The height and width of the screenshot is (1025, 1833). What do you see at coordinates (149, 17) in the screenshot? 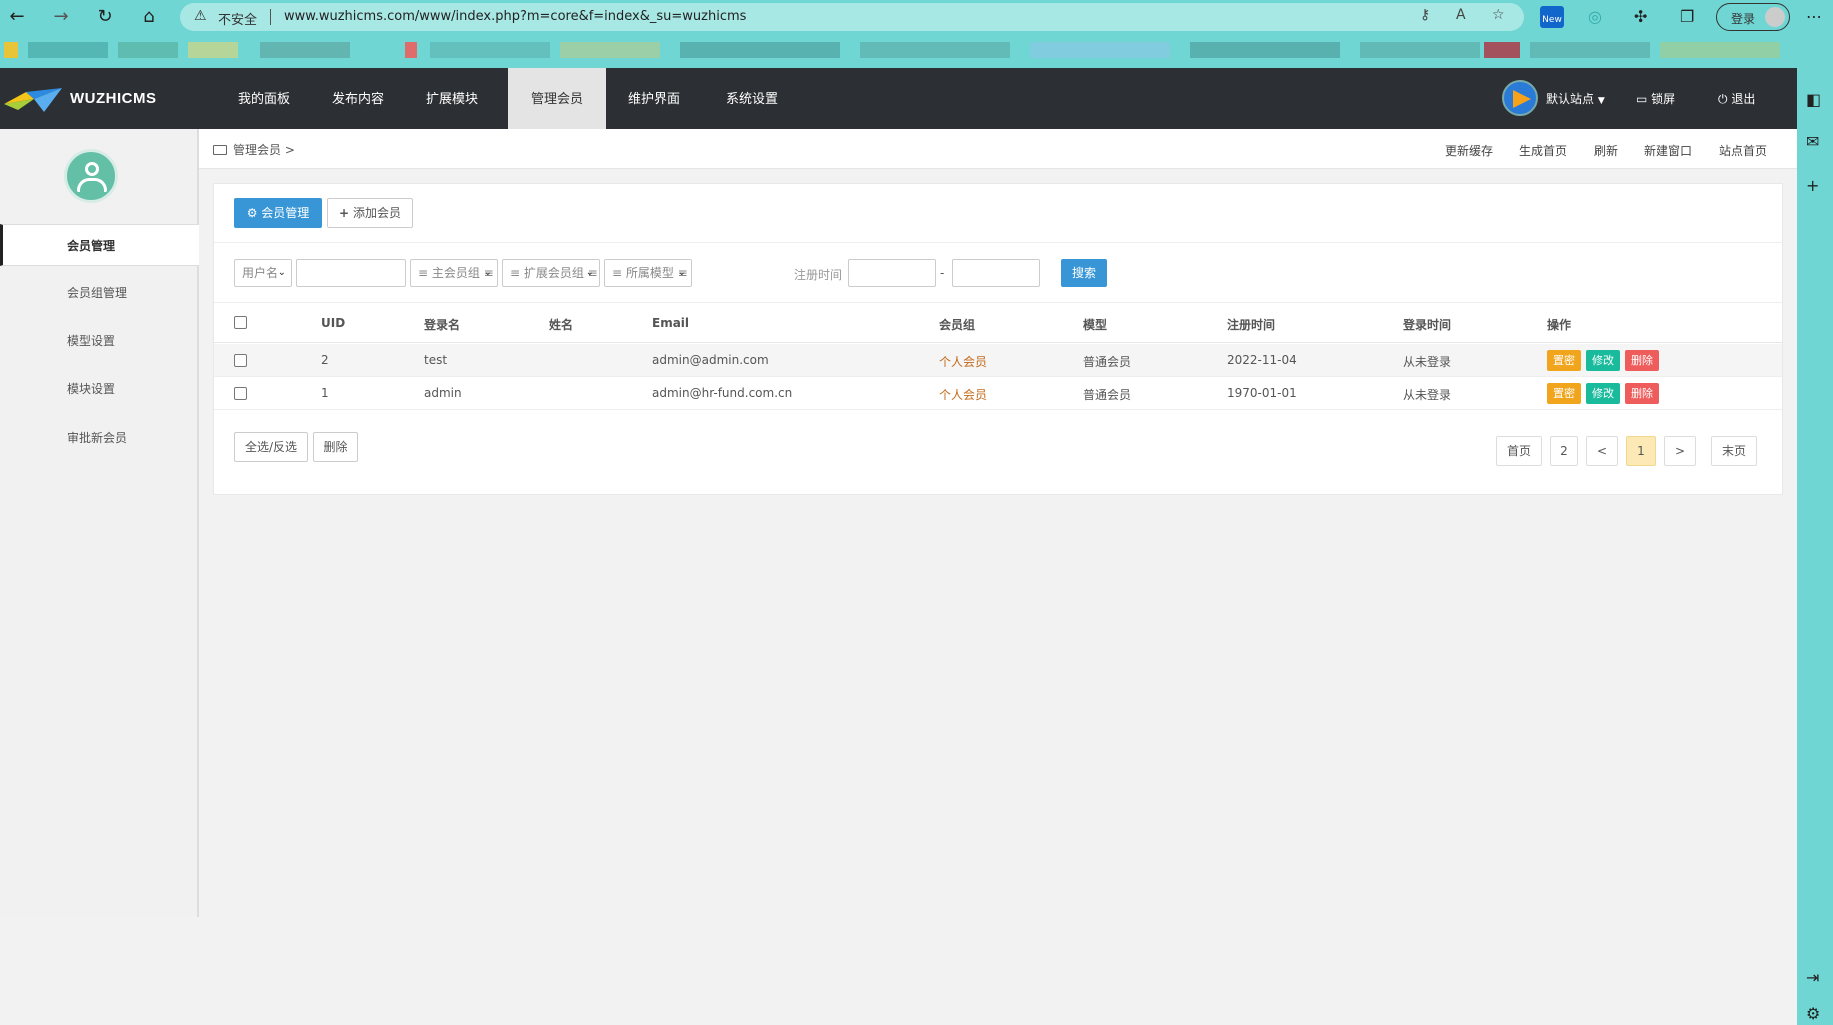
I see `home-icon: ⌂` at bounding box center [149, 17].